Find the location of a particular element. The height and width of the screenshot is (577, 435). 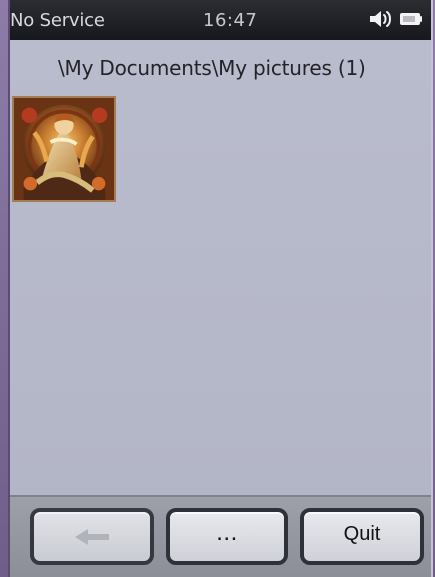

back-arrow-icon is located at coordinates (92, 537).